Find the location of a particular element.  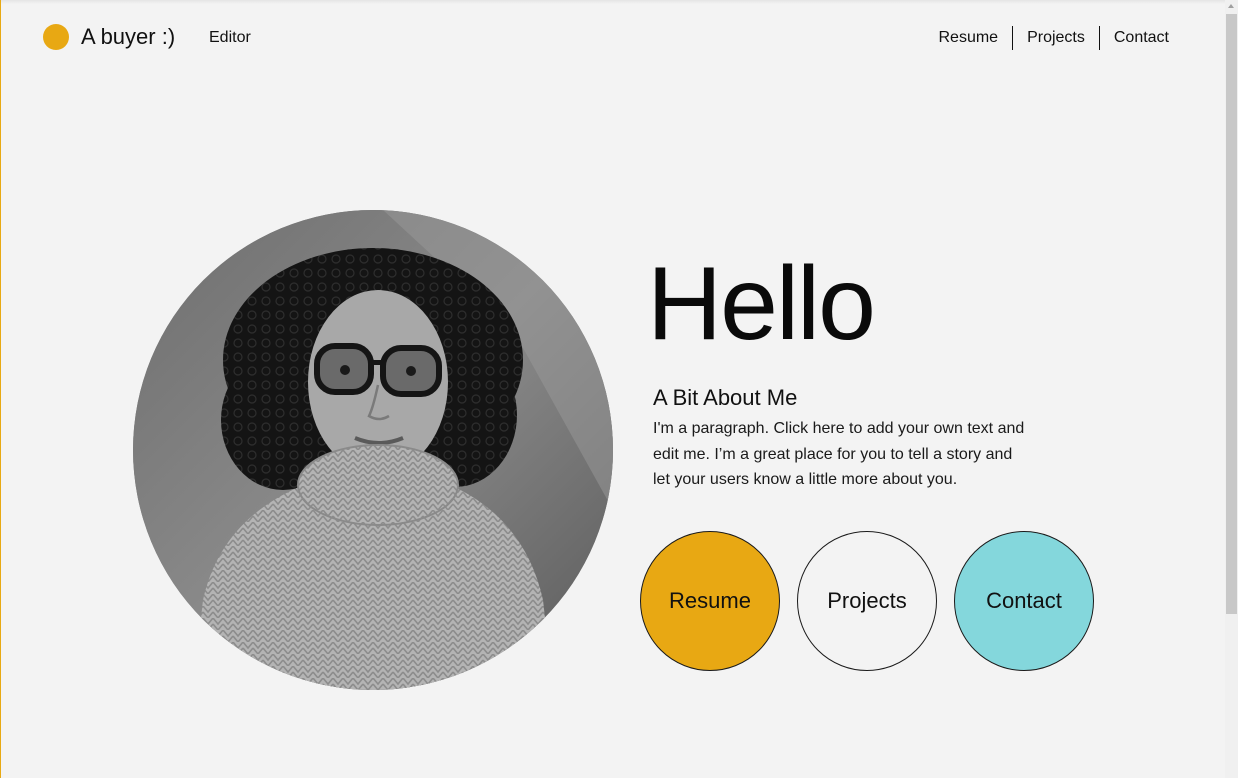

site-title: A buyer :) is located at coordinates (128, 37).